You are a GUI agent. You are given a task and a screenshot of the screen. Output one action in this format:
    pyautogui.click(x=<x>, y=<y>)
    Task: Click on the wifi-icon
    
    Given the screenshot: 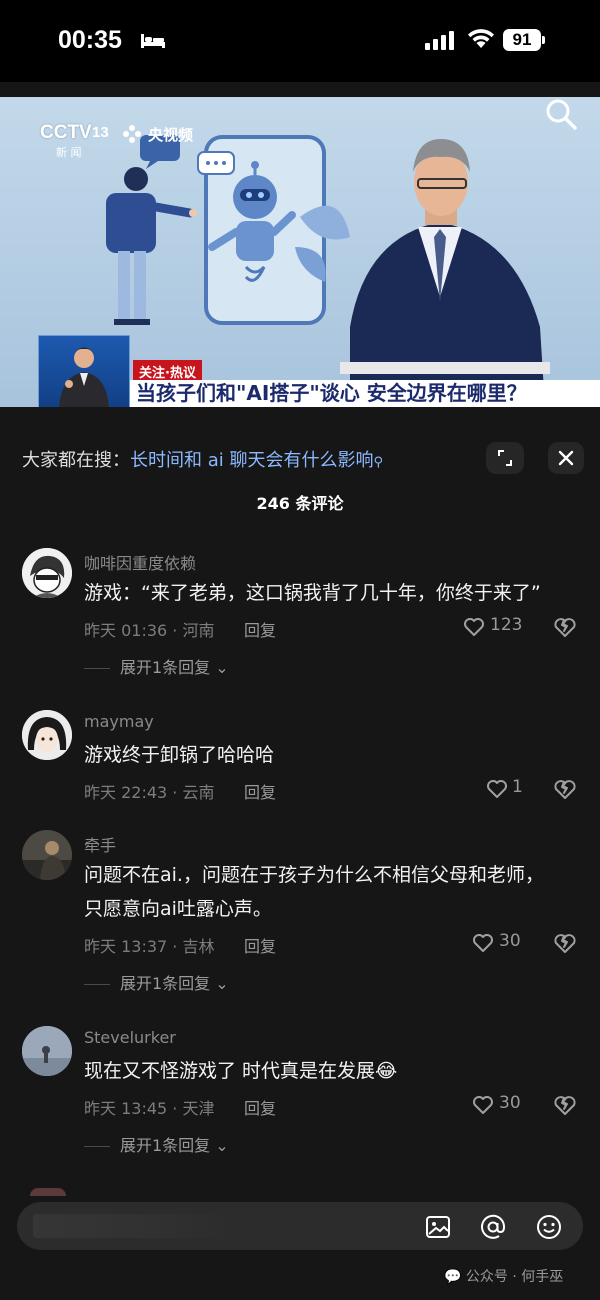 What is the action you would take?
    pyautogui.click(x=481, y=38)
    